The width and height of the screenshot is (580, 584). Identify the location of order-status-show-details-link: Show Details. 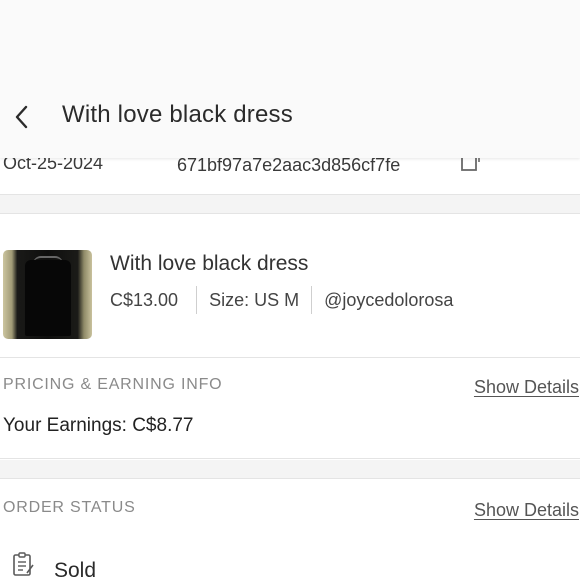
(526, 510).